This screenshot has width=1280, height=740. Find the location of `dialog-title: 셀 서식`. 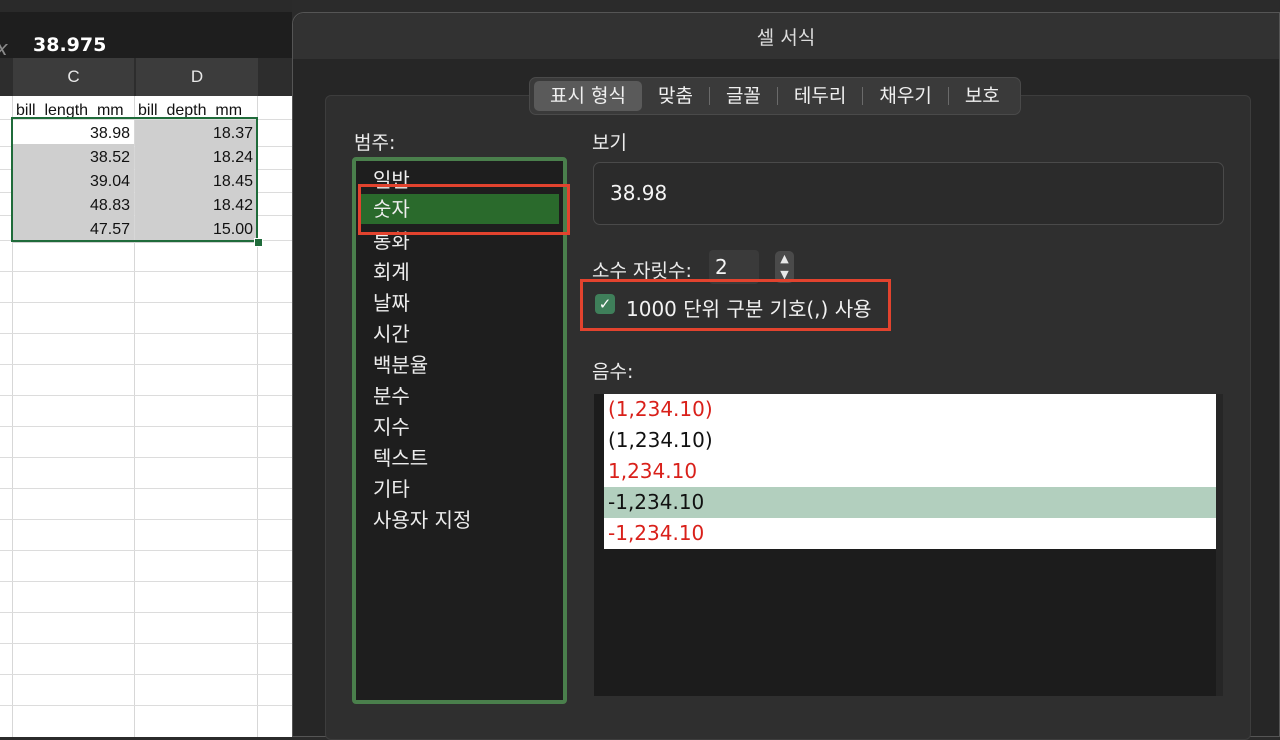

dialog-title: 셀 서식 is located at coordinates (786, 38).